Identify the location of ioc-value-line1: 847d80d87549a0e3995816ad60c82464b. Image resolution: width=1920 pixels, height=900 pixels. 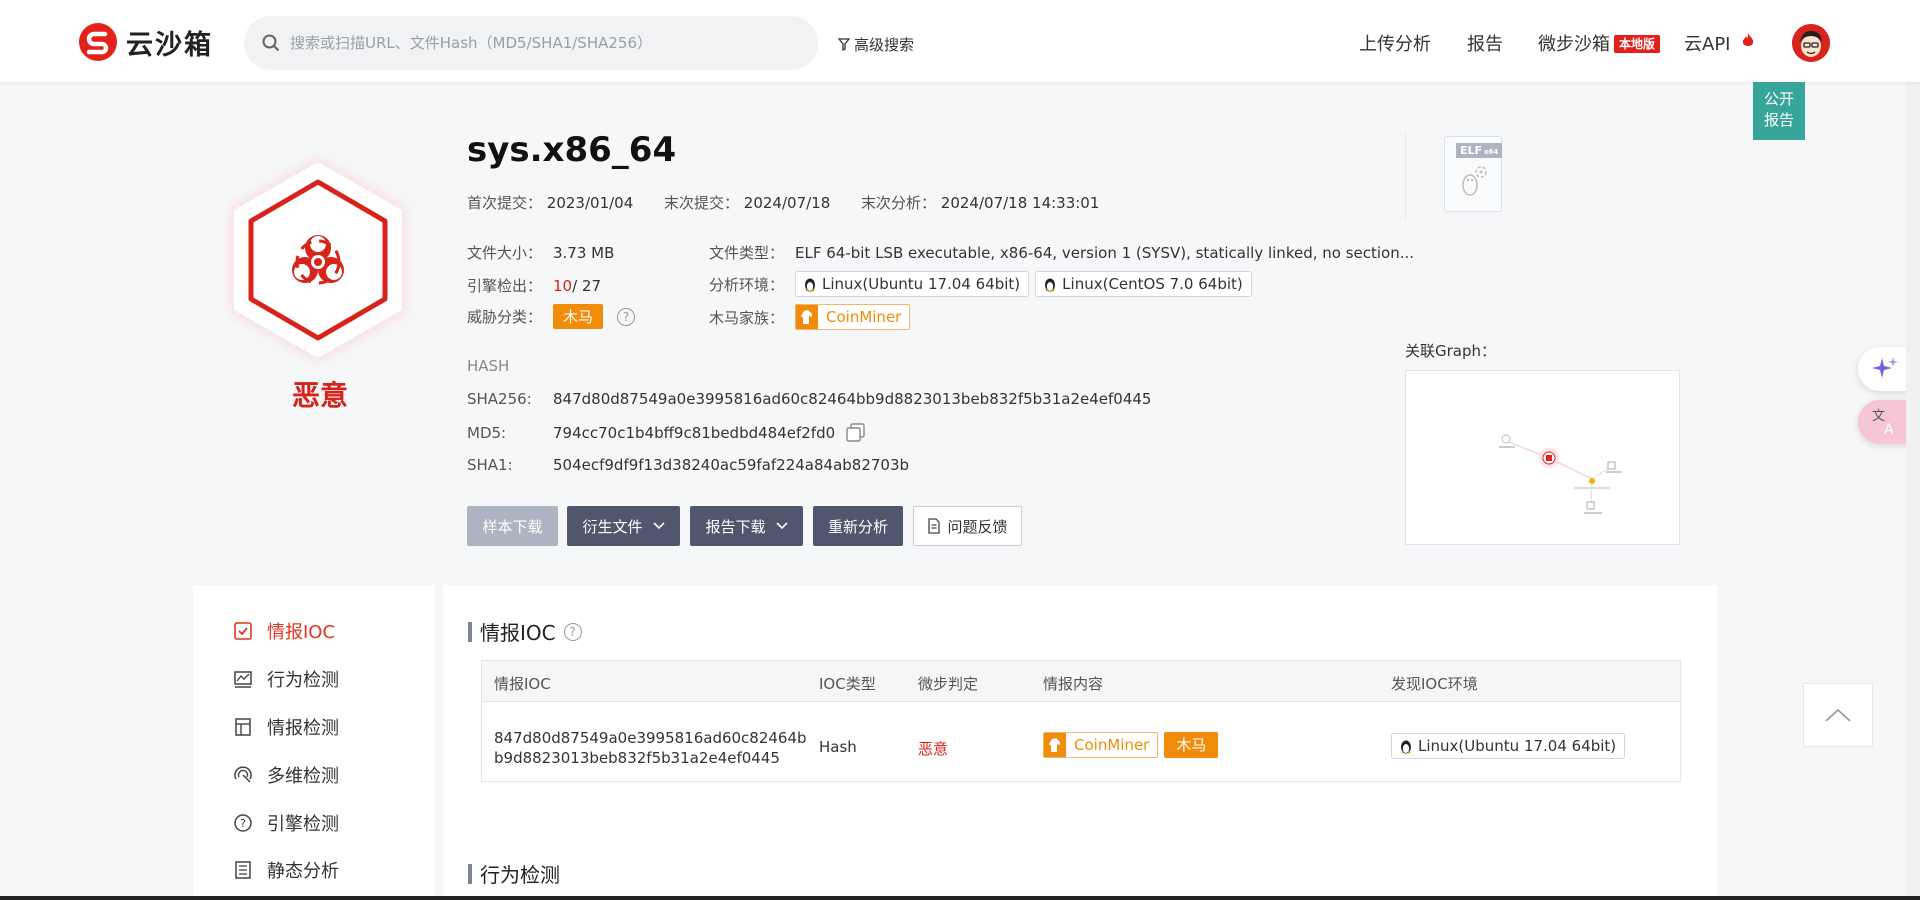
(650, 738).